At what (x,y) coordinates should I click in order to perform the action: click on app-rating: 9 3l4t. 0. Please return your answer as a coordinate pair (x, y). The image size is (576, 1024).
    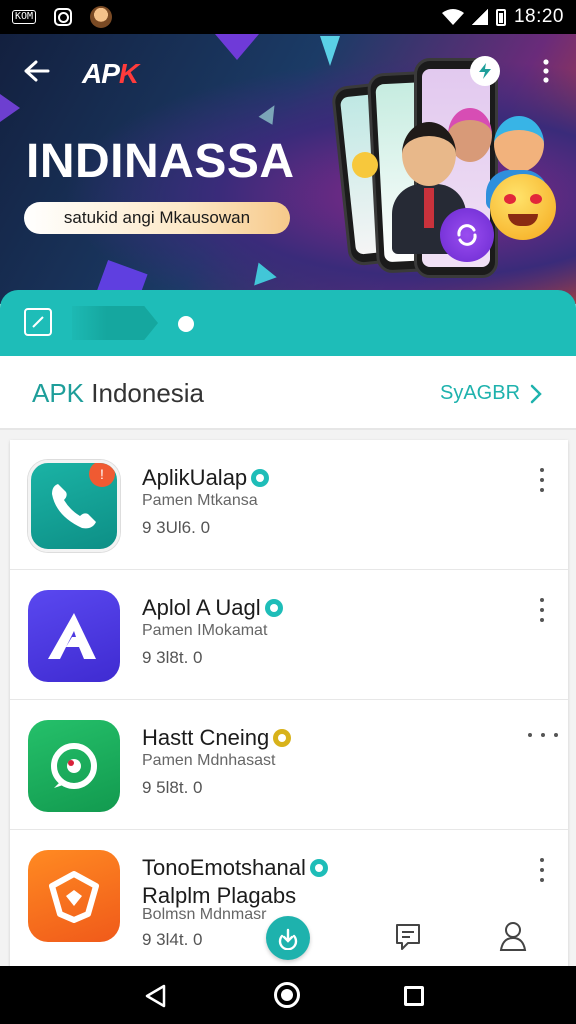
    Looking at the image, I should click on (172, 939).